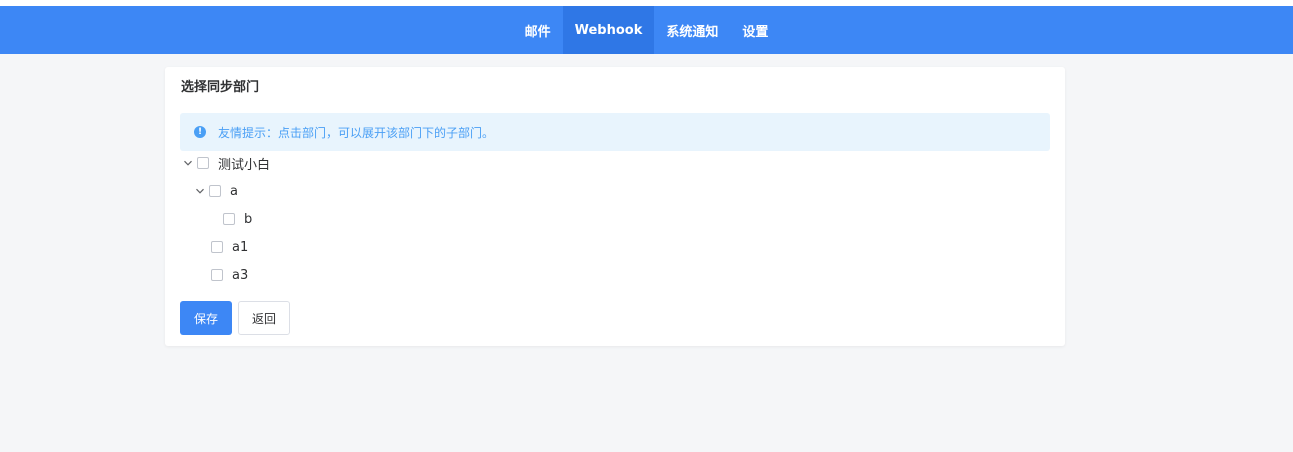 The width and height of the screenshot is (1293, 452). Describe the element at coordinates (206, 318) in the screenshot. I see `save-button: 保存` at that location.